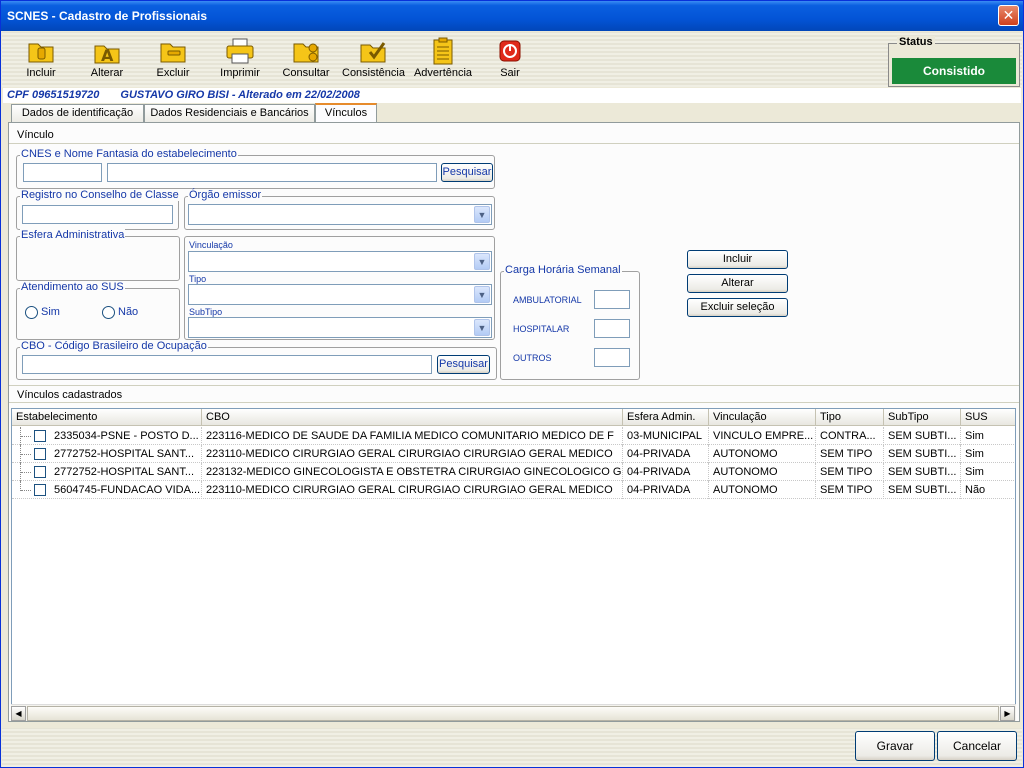  What do you see at coordinates (463, 364) in the screenshot?
I see `cbo-pesquisar-button: Pesquisar` at bounding box center [463, 364].